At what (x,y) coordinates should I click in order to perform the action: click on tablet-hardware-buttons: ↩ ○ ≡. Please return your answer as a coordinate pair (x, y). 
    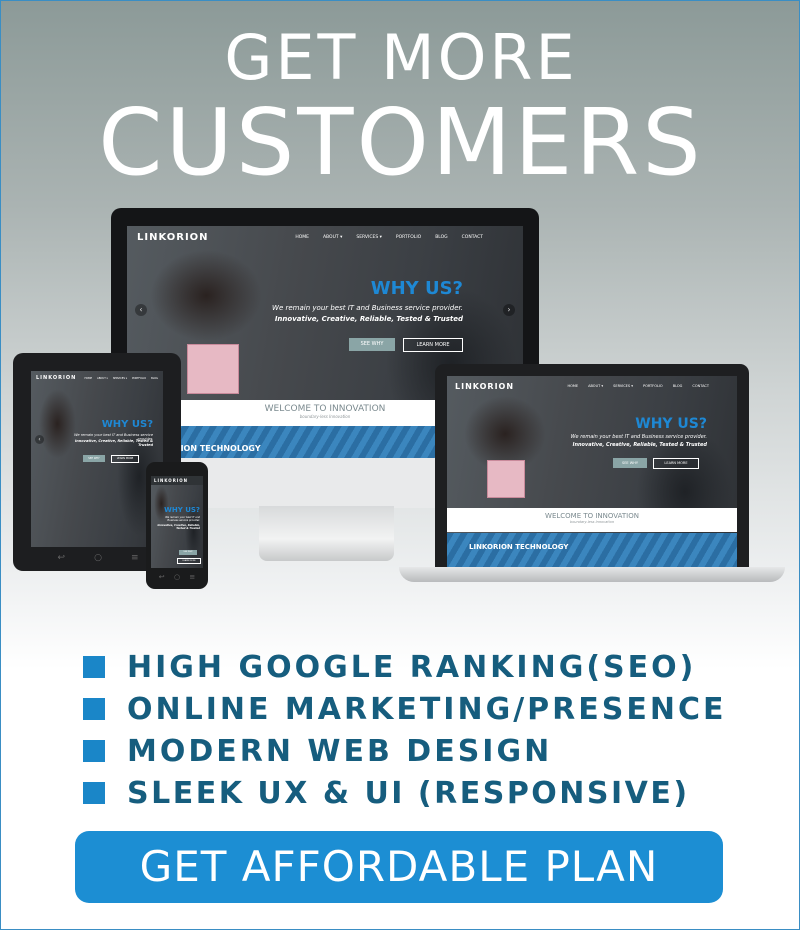
    Looking at the image, I should click on (98, 558).